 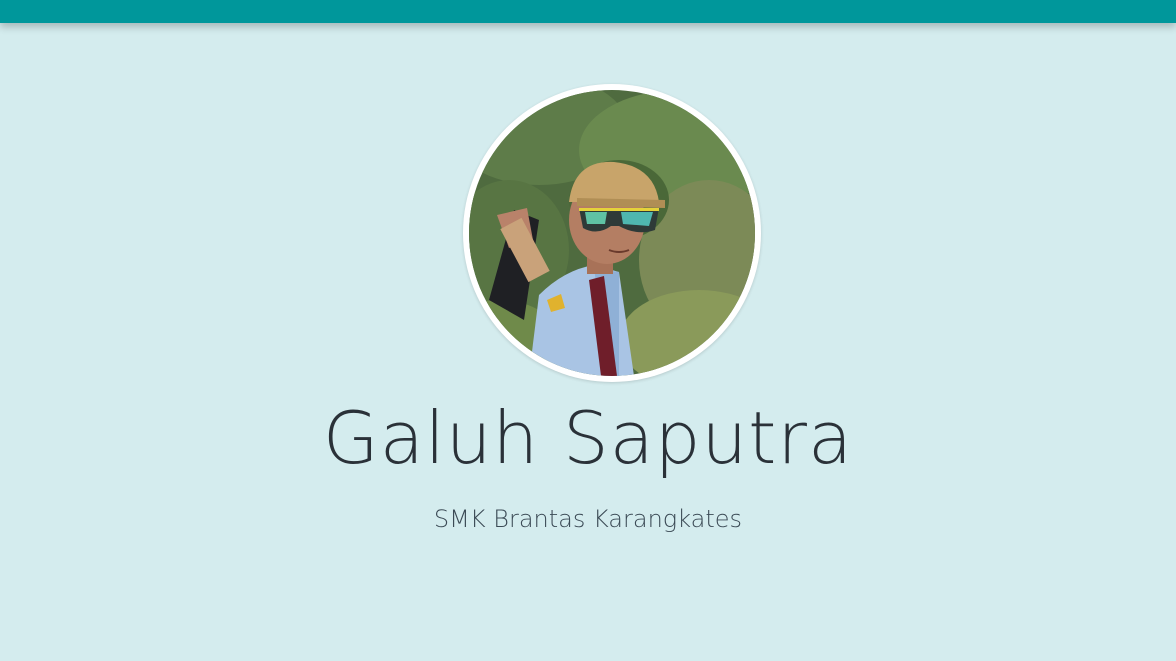 What do you see at coordinates (588, 438) in the screenshot?
I see `profile-name: Galuh Saputra` at bounding box center [588, 438].